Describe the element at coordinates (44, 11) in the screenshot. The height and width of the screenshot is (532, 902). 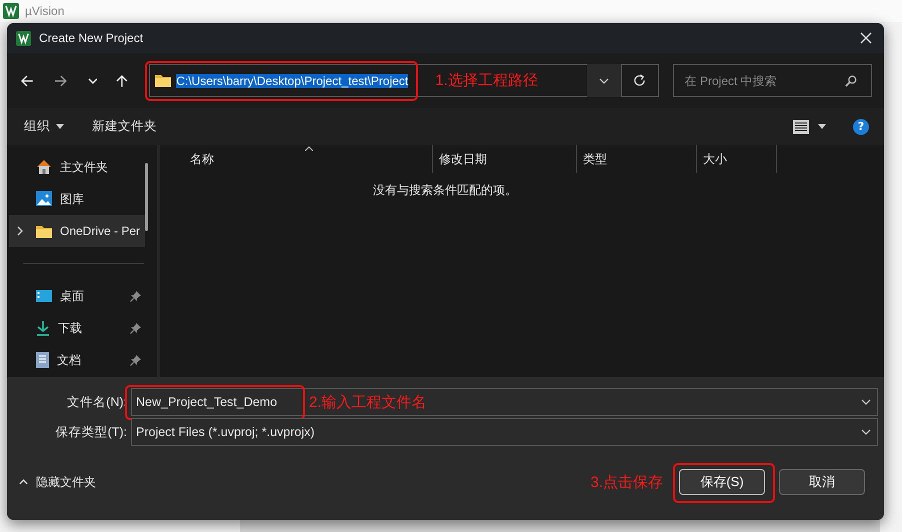
I see `app-title: µVision` at that location.